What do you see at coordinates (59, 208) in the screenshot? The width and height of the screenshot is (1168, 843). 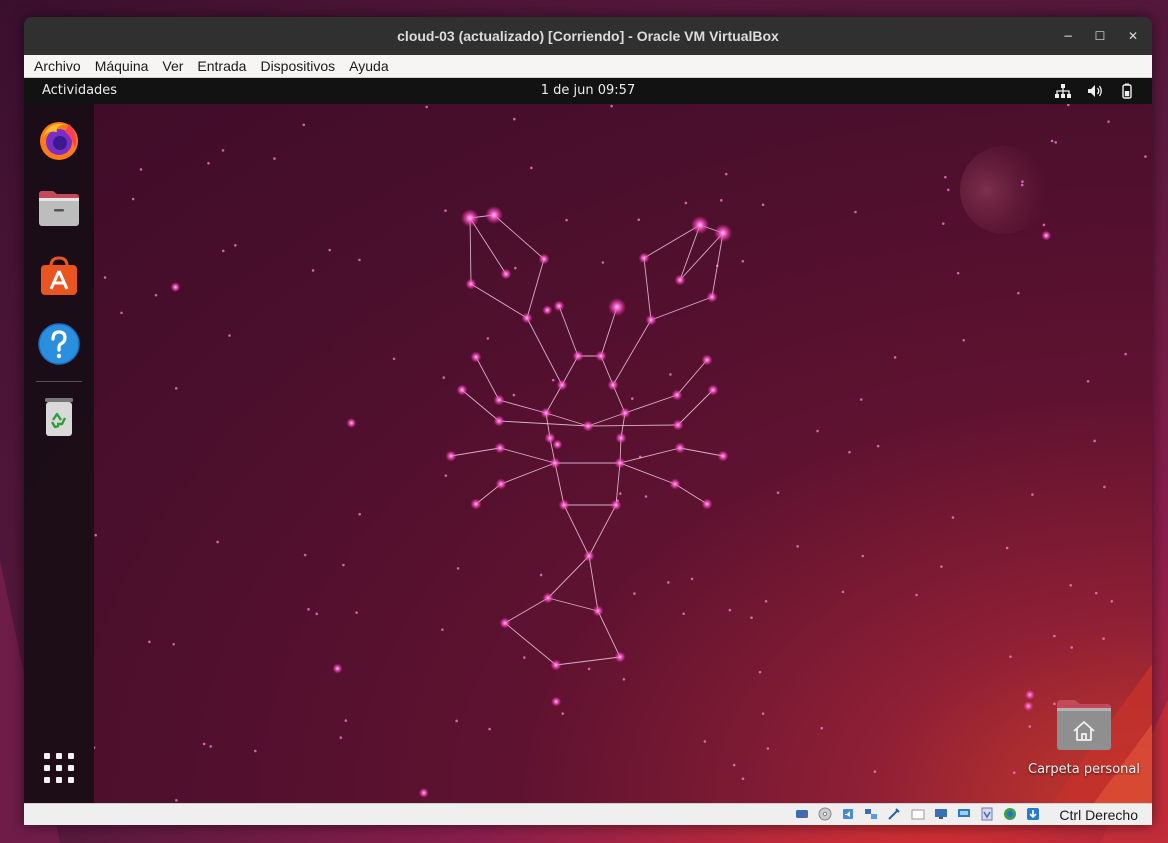 I see `files-icon` at bounding box center [59, 208].